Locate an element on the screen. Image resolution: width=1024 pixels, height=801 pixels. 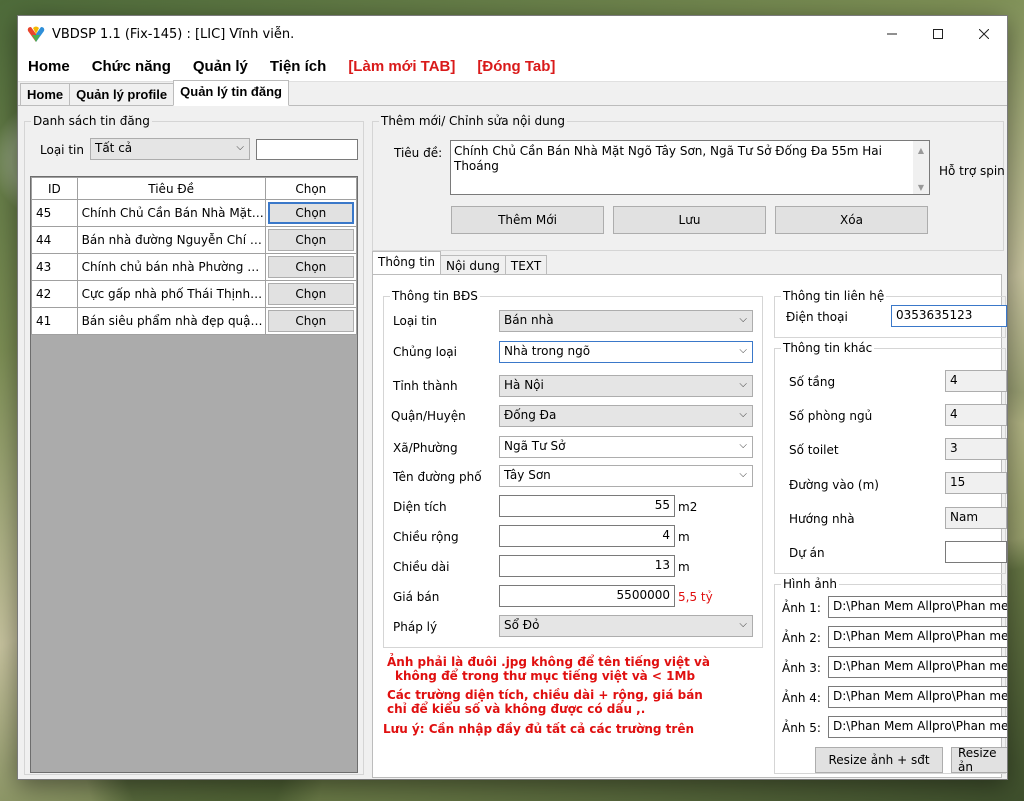
menu-functions: Chức năng is located at coordinates (131, 66).